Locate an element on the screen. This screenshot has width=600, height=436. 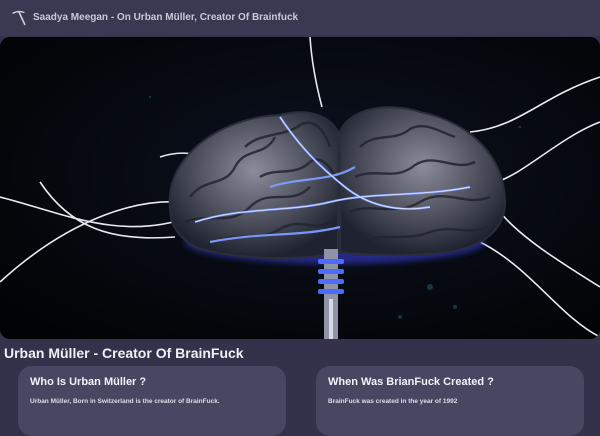
pickaxe-icon is located at coordinates (19, 18).